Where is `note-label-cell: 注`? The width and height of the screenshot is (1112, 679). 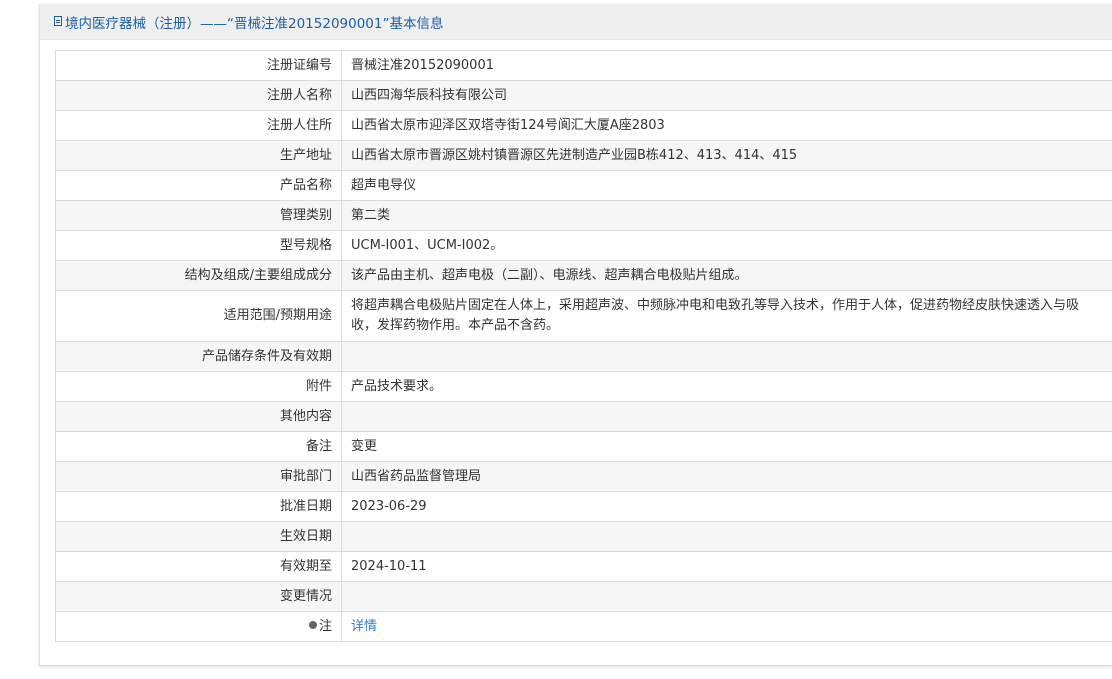 note-label-cell: 注 is located at coordinates (198, 626).